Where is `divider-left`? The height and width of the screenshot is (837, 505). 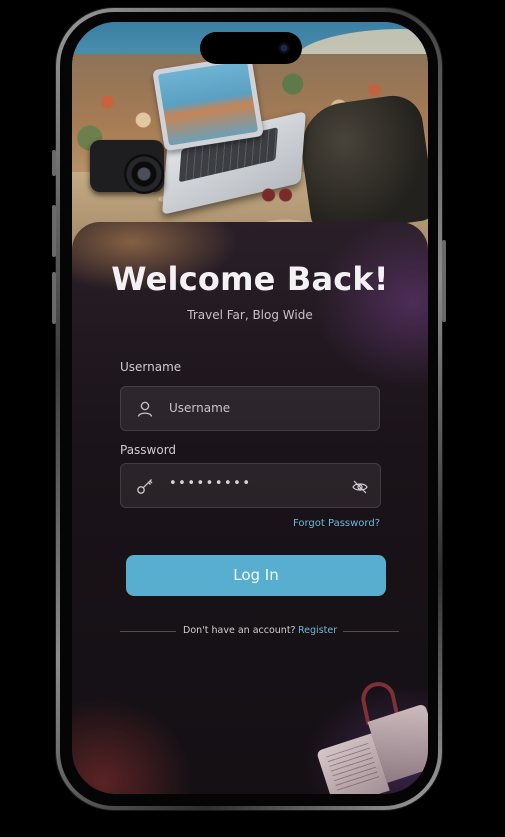 divider-left is located at coordinates (148, 631).